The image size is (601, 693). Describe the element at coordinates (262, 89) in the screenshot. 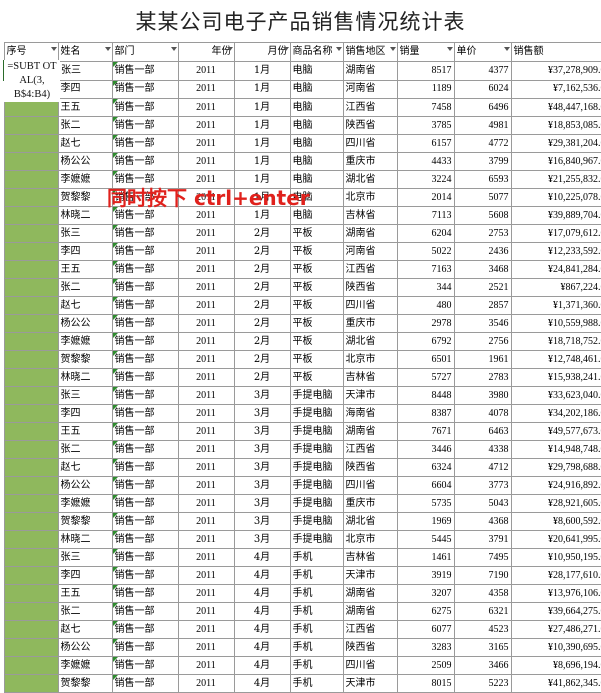

I see `cell-month: 1月` at that location.